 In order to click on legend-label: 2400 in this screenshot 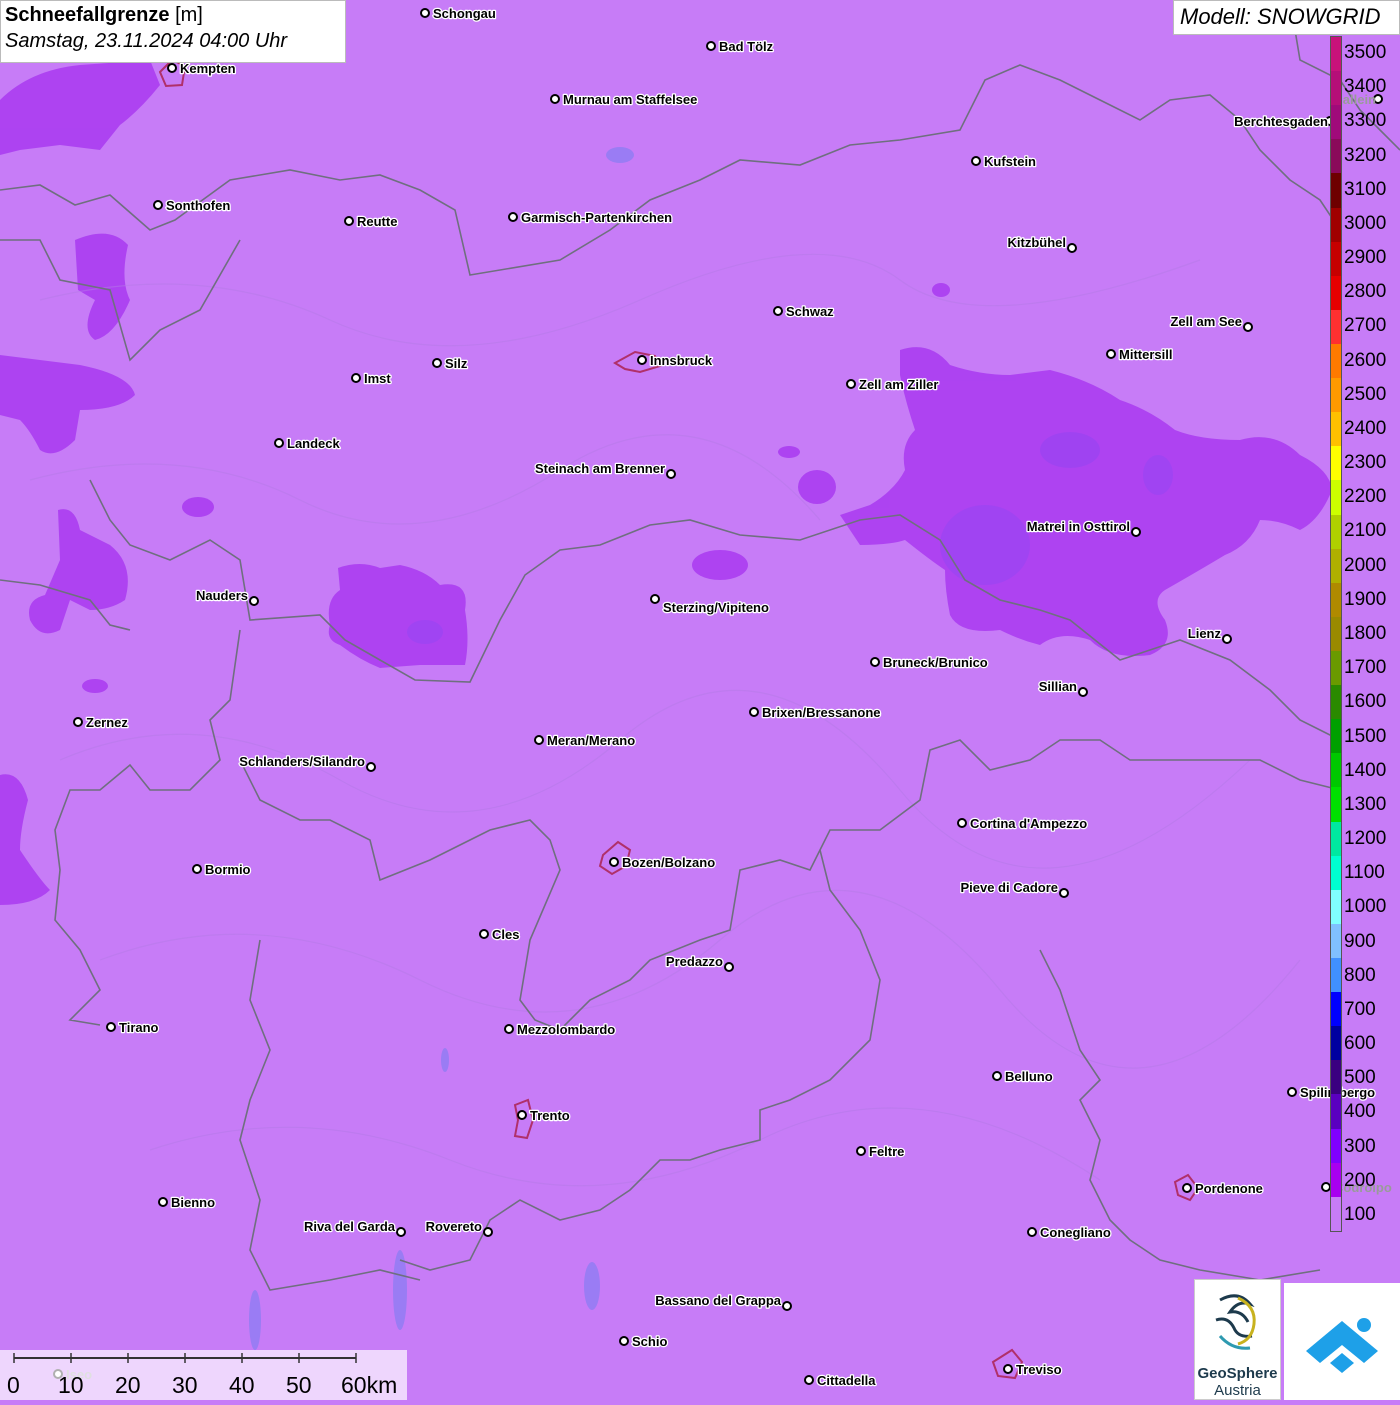, I will do `click(1365, 428)`.